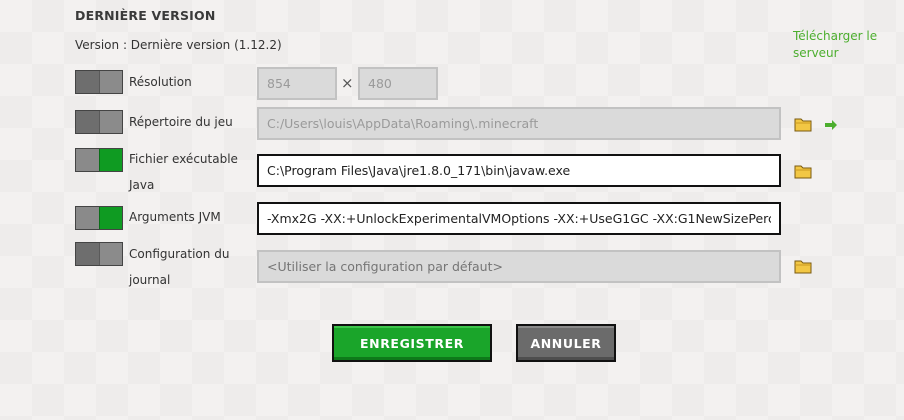 The height and width of the screenshot is (420, 904). What do you see at coordinates (519, 266) in the screenshot?
I see `log-config-input` at bounding box center [519, 266].